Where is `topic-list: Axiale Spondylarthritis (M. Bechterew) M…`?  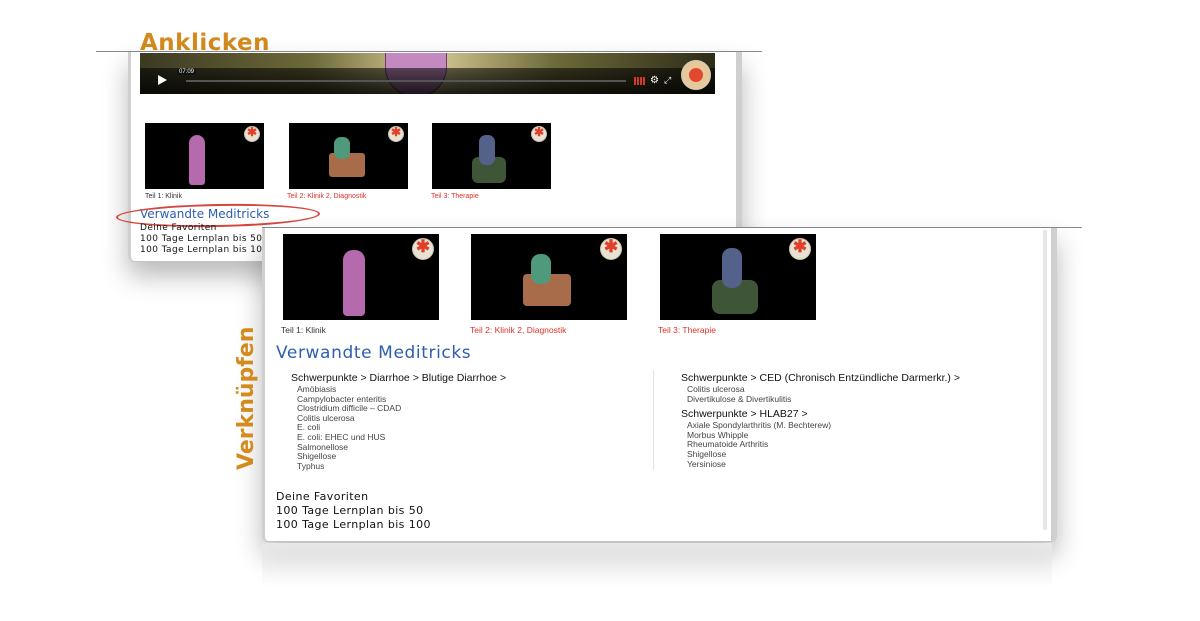
topic-list: Axiale Spondylarthritis (M. Bechterew) M… is located at coordinates (820, 445).